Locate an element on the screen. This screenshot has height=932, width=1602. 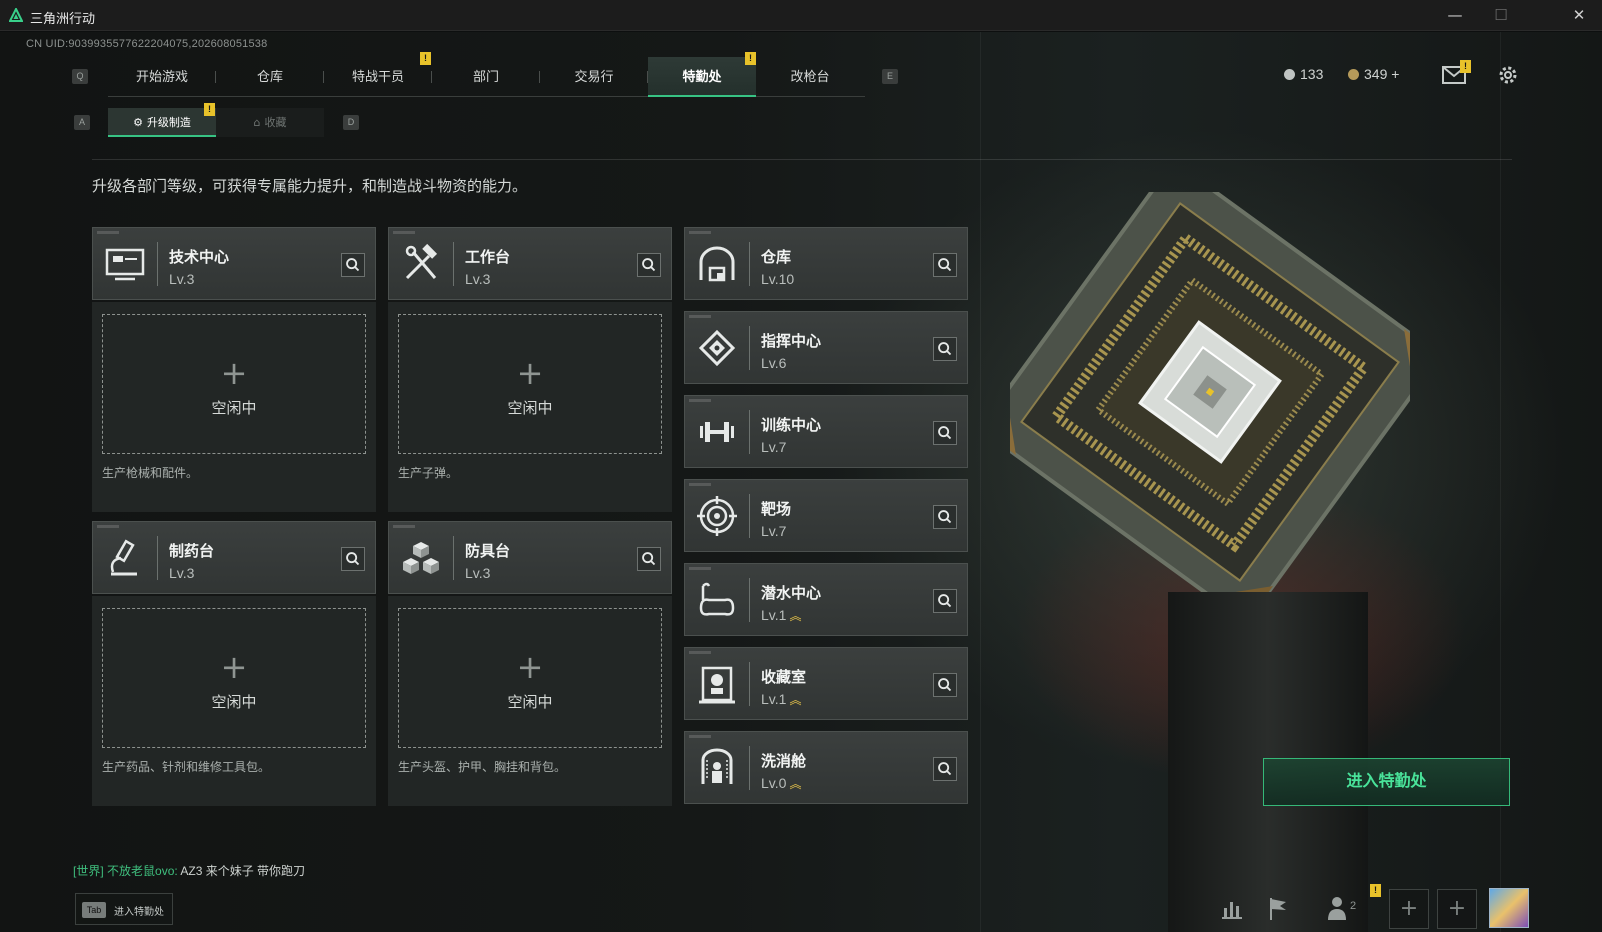
flag-icon is located at coordinates (1278, 908).